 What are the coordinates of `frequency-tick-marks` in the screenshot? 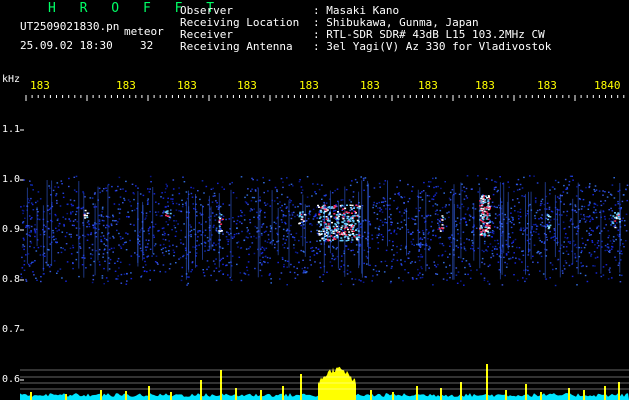 It's located at (325, 98).